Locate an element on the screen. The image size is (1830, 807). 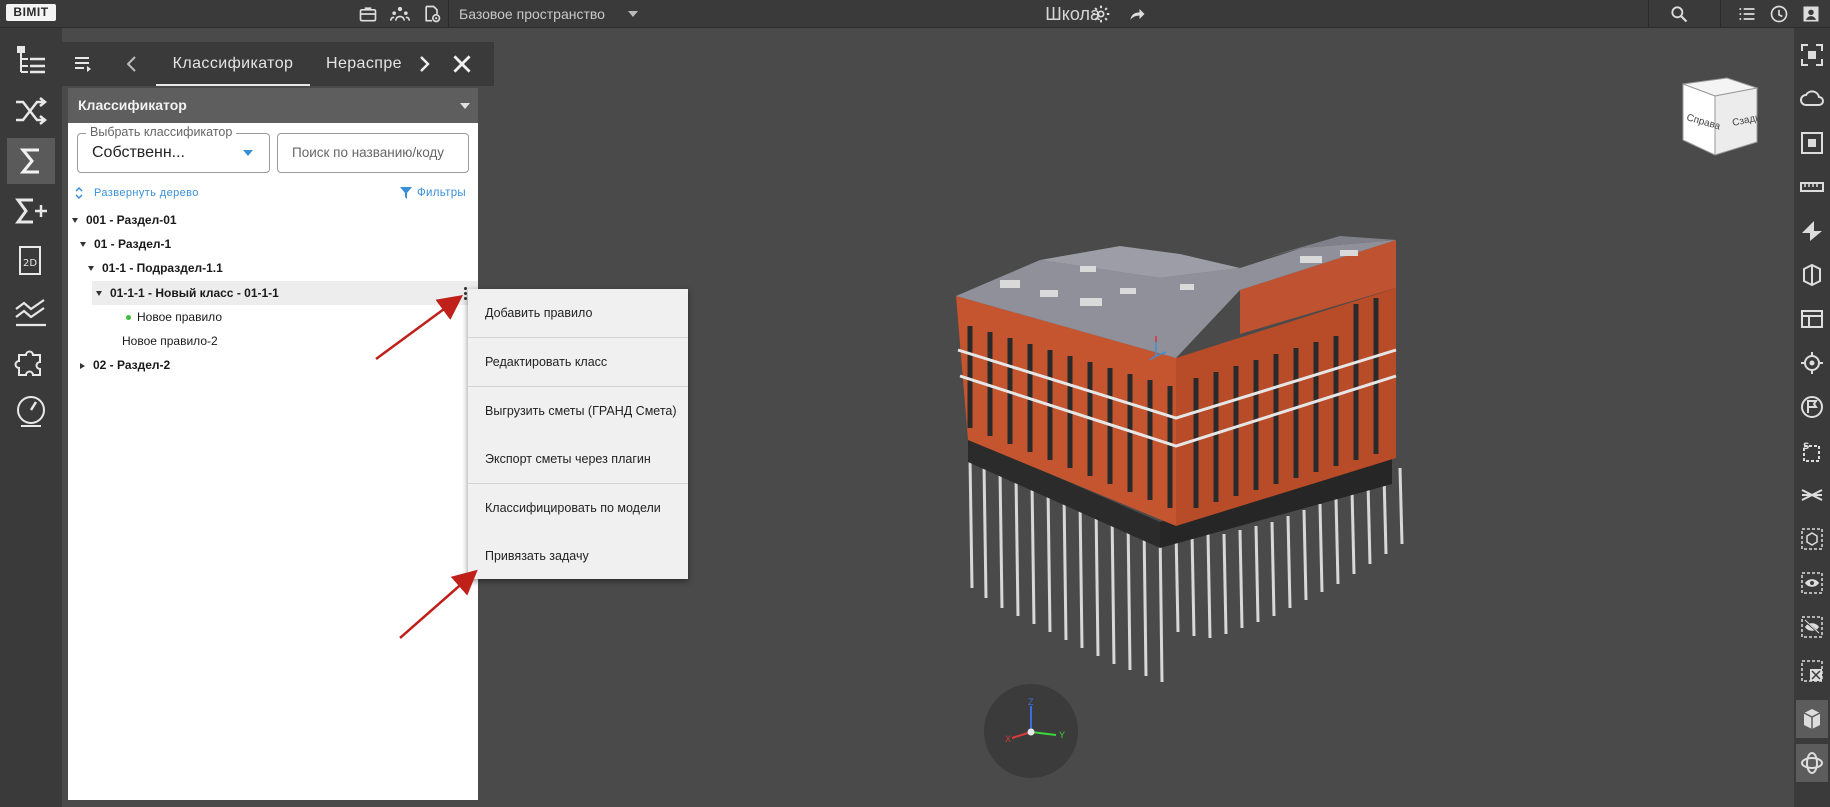
user-icon is located at coordinates (1811, 14).